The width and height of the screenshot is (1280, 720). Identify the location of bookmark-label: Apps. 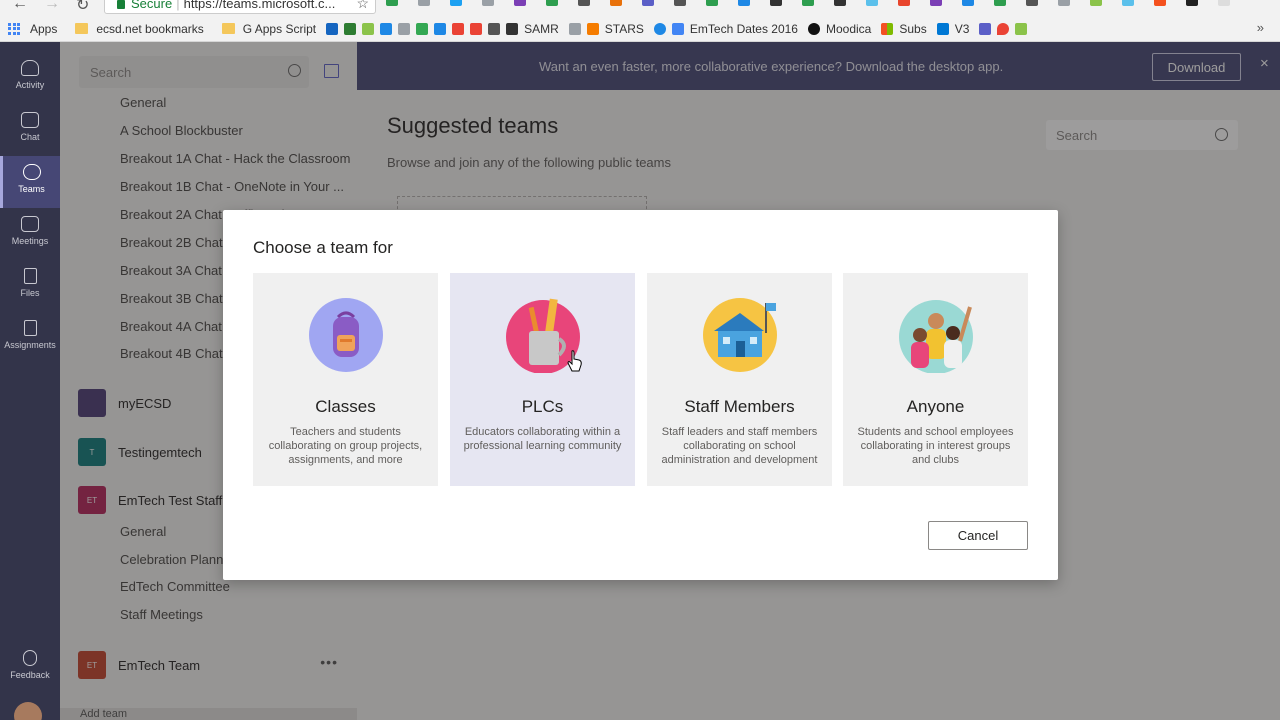
(44, 28).